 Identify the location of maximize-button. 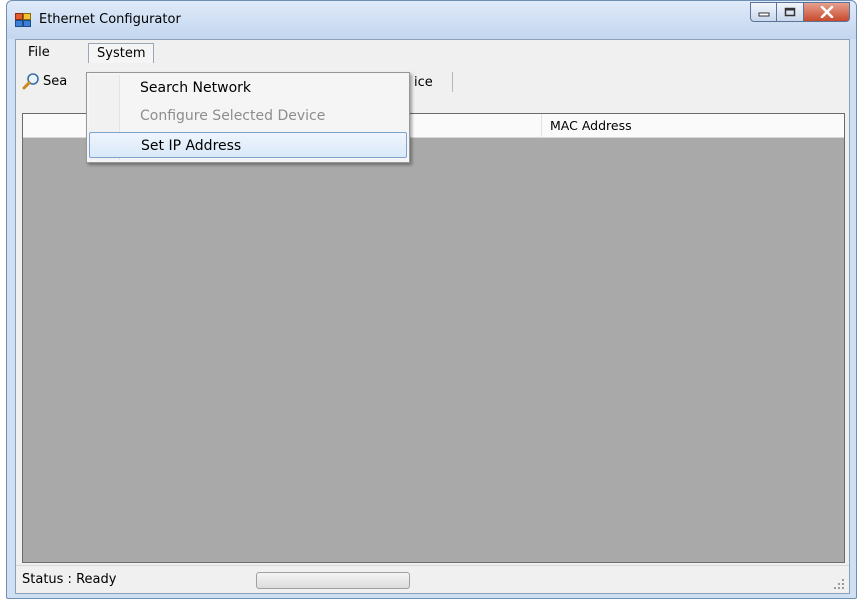
(790, 12).